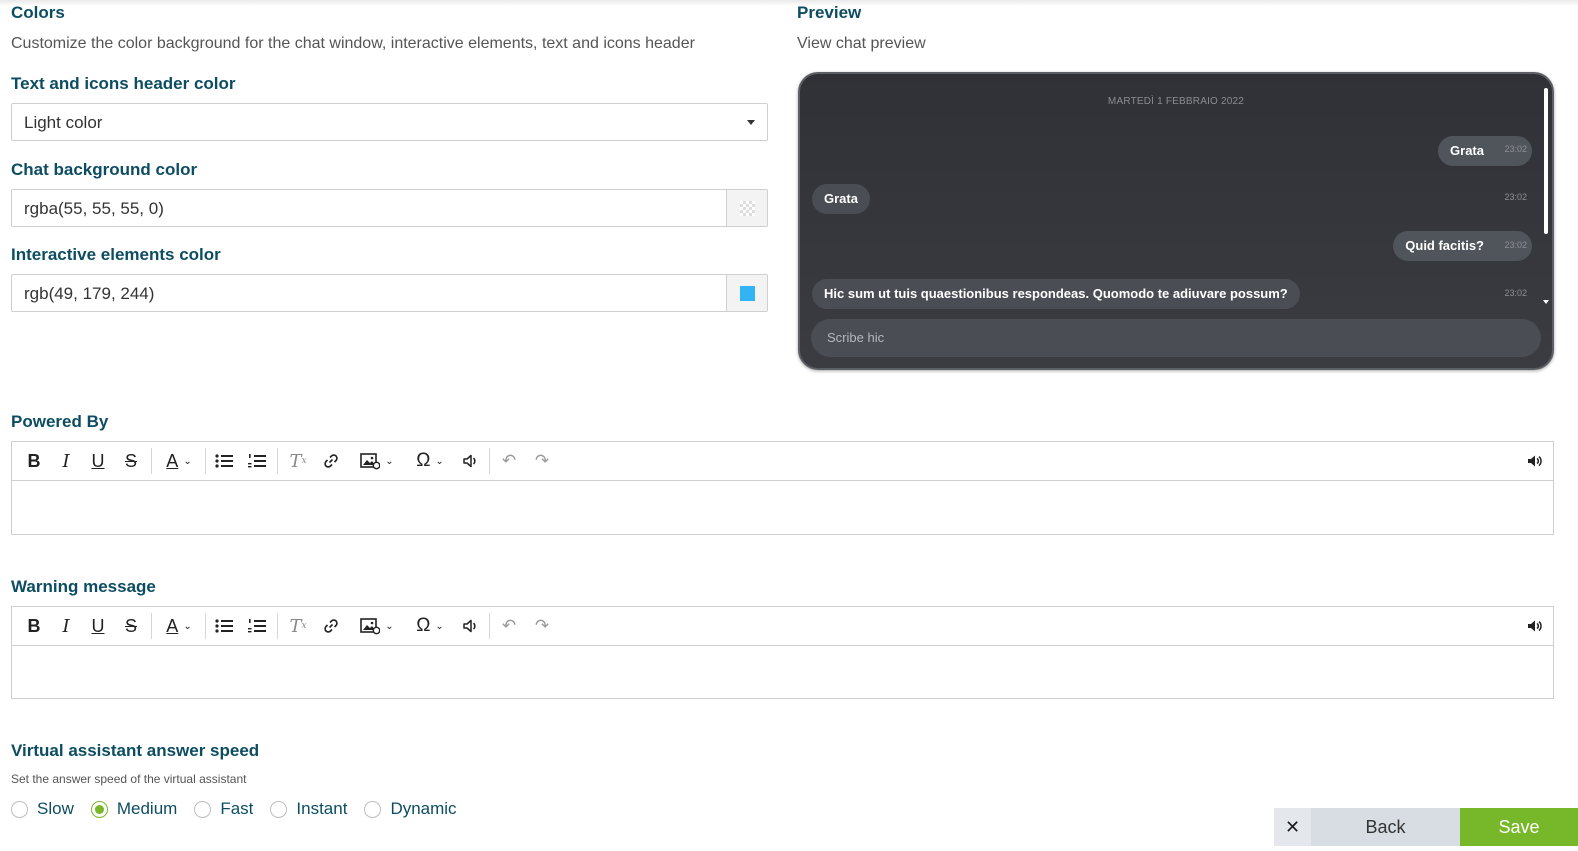 This screenshot has width=1578, height=851. What do you see at coordinates (751, 122) in the screenshot?
I see `caret-down-icon` at bounding box center [751, 122].